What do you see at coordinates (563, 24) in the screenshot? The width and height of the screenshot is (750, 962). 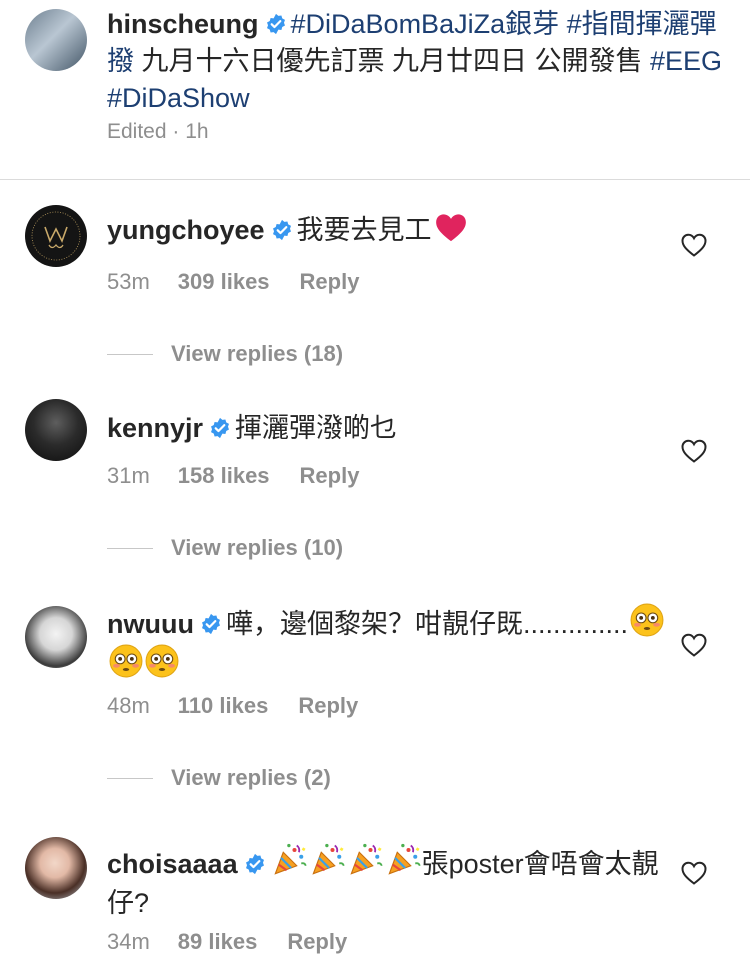 I see `caption-space` at bounding box center [563, 24].